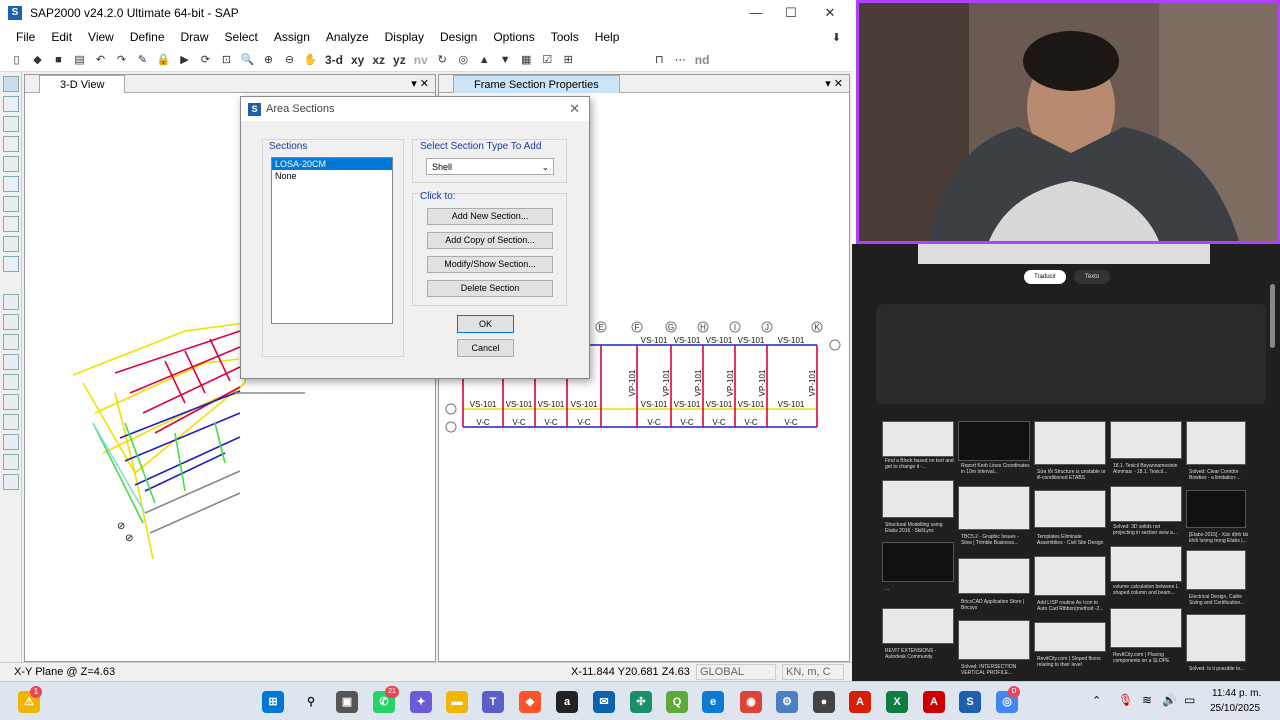 This screenshot has height=720, width=1280. What do you see at coordinates (463, 59) in the screenshot?
I see `perspective-icon: ◎` at bounding box center [463, 59].